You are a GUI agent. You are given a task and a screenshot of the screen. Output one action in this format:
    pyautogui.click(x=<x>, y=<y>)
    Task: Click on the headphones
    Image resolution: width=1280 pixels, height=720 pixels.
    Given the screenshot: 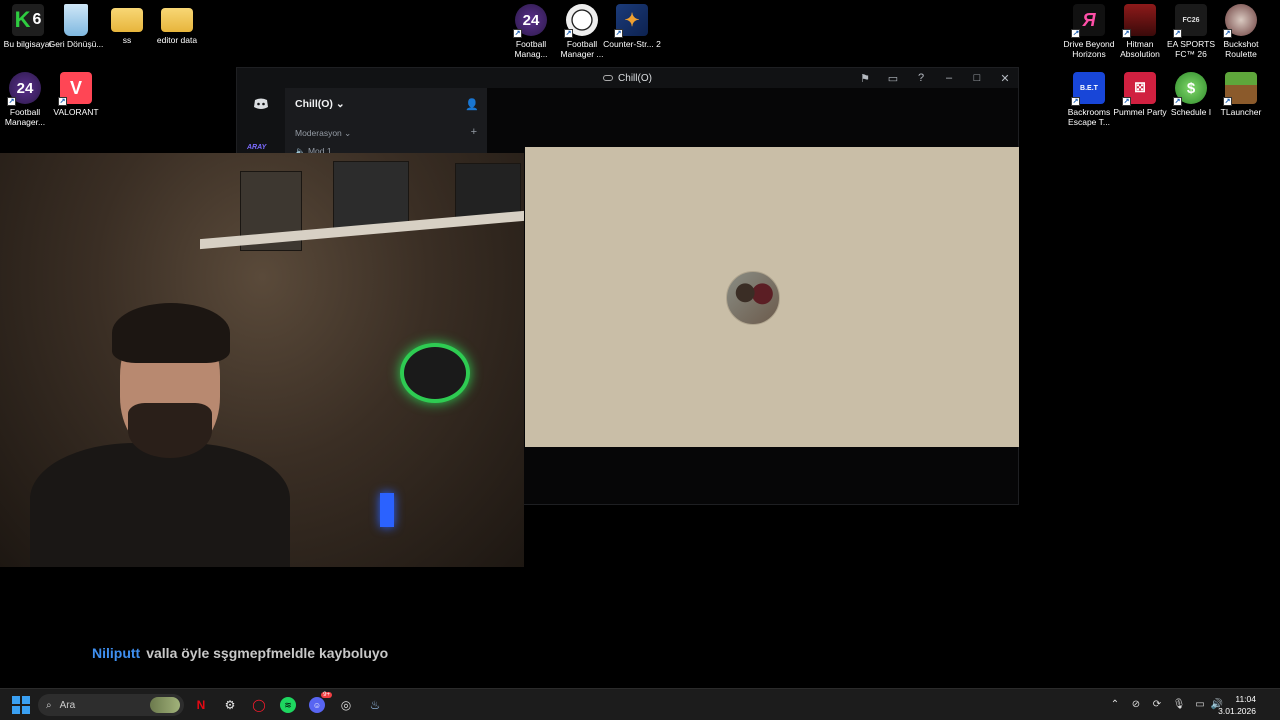 What is the action you would take?
    pyautogui.click(x=435, y=373)
    